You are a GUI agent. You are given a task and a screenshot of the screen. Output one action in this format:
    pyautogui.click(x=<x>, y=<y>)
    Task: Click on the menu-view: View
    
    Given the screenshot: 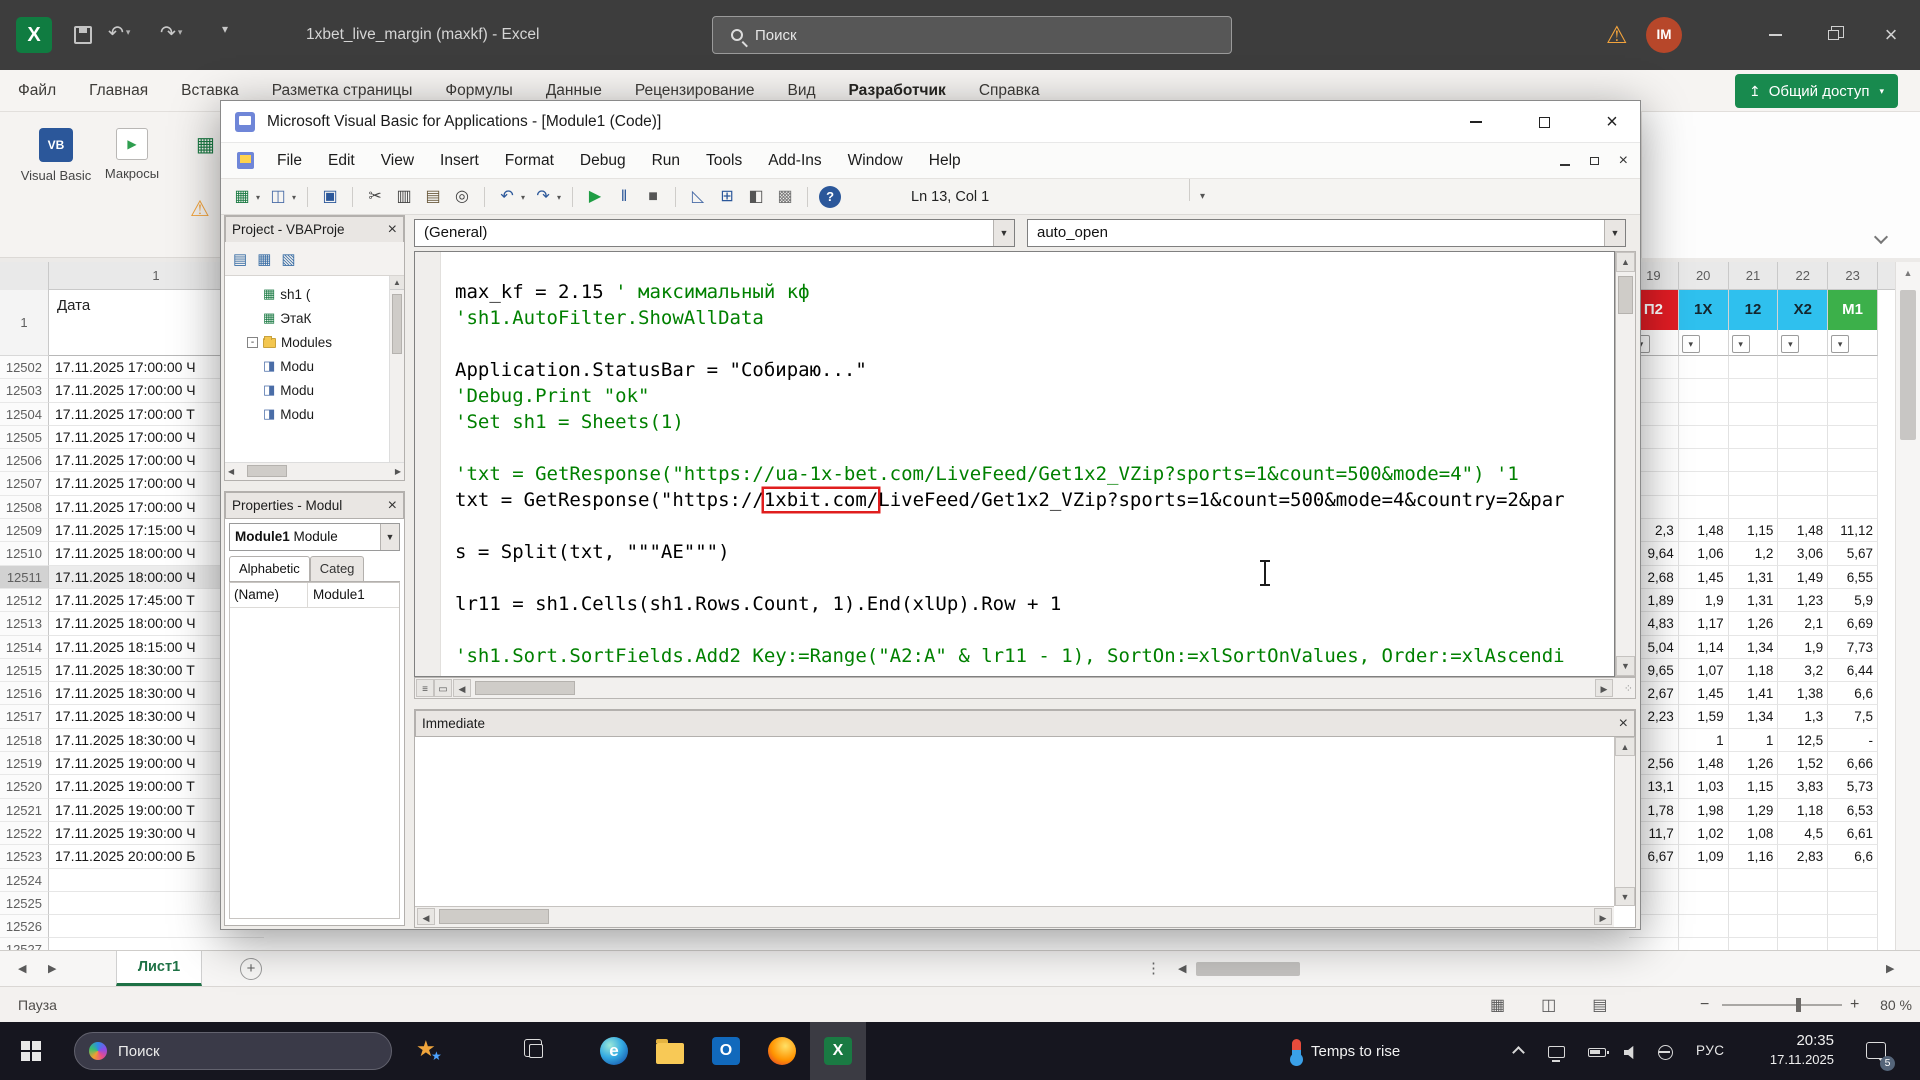 What is the action you would take?
    pyautogui.click(x=397, y=161)
    